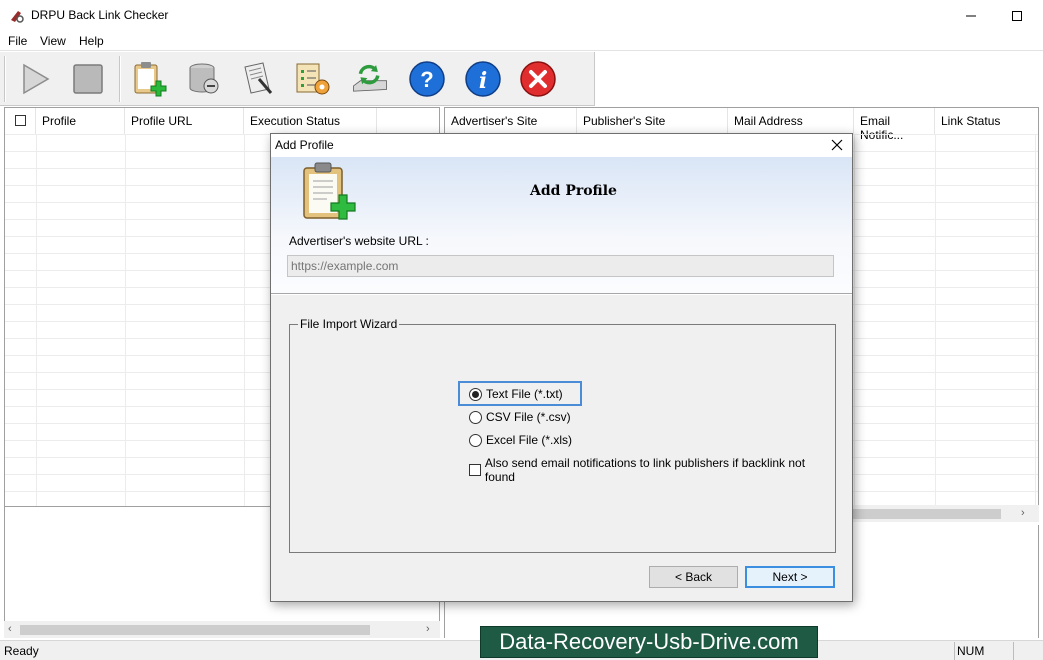  What do you see at coordinates (573, 191) in the screenshot?
I see `dialog-heading: Add Profile` at bounding box center [573, 191].